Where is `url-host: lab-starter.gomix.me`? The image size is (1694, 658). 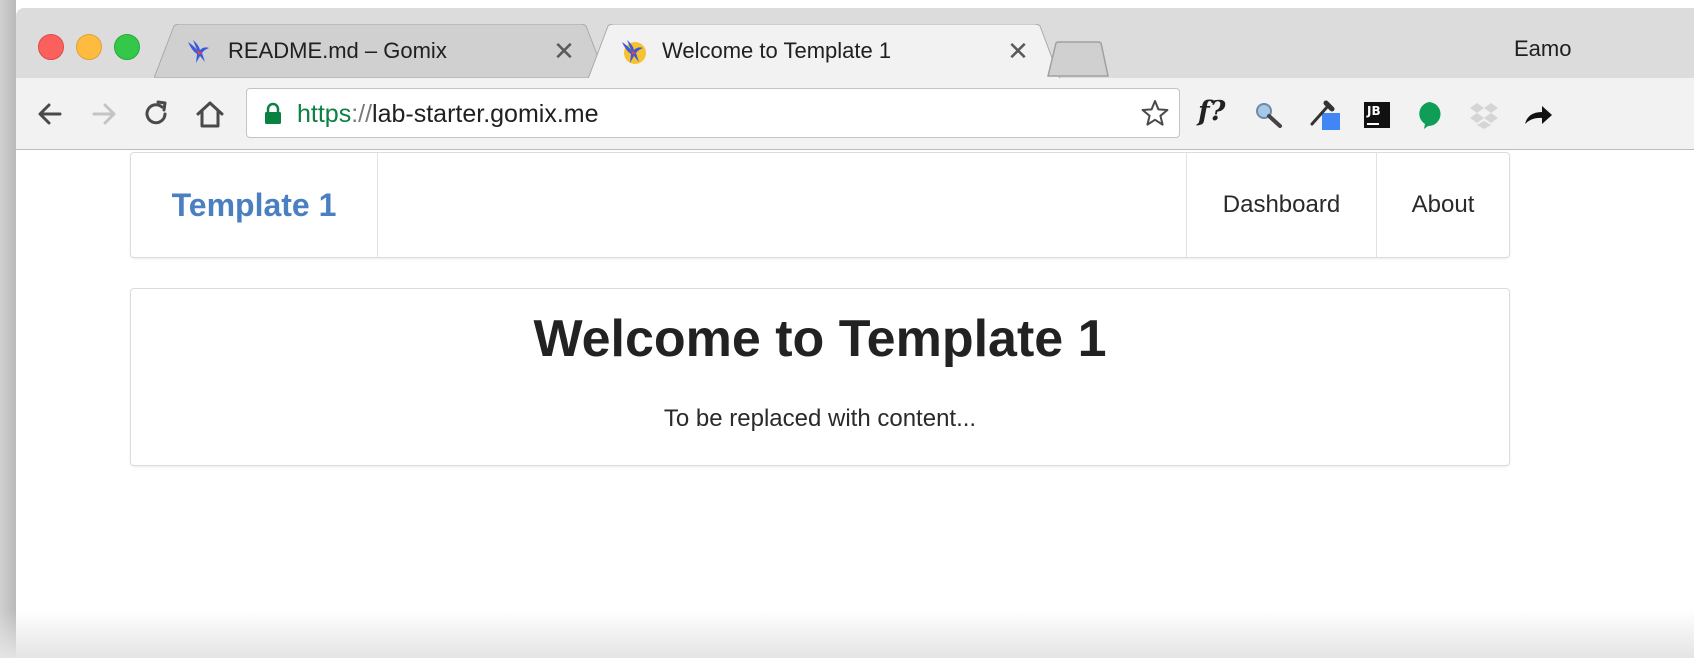
url-host: lab-starter.gomix.me is located at coordinates (485, 114).